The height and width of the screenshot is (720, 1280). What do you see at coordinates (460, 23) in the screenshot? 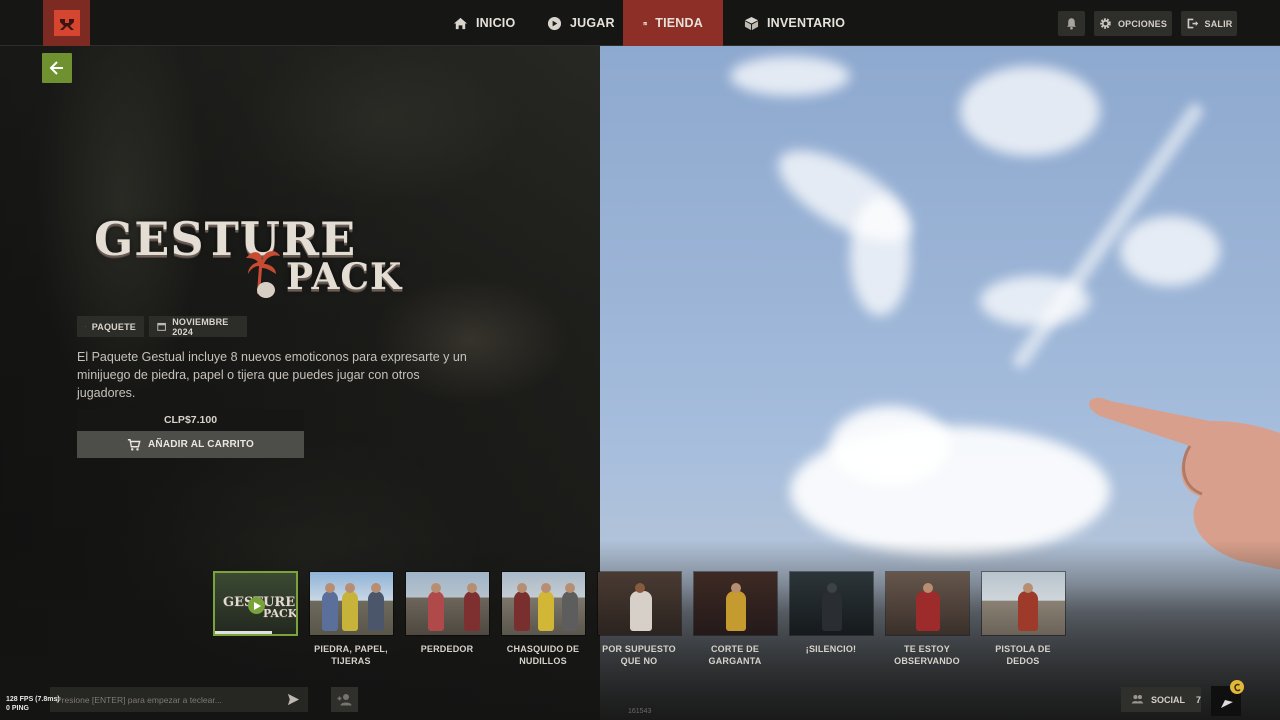
I see `home-icon` at bounding box center [460, 23].